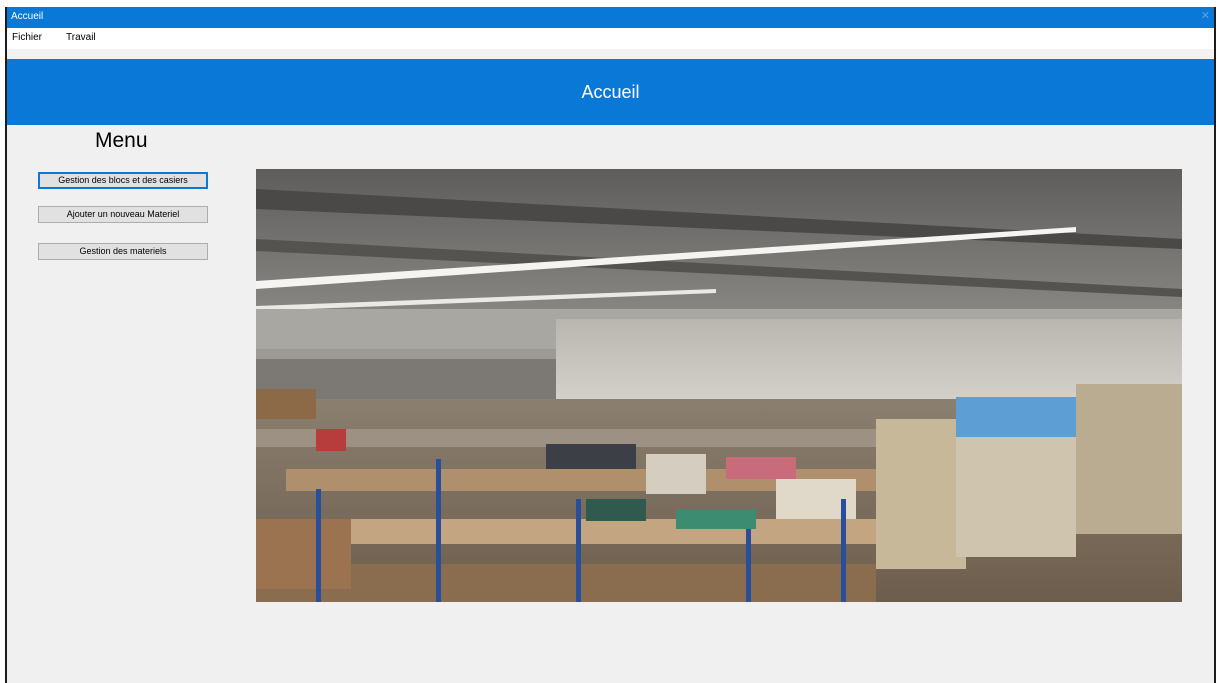  I want to click on page-title: Accueil, so click(610, 92).